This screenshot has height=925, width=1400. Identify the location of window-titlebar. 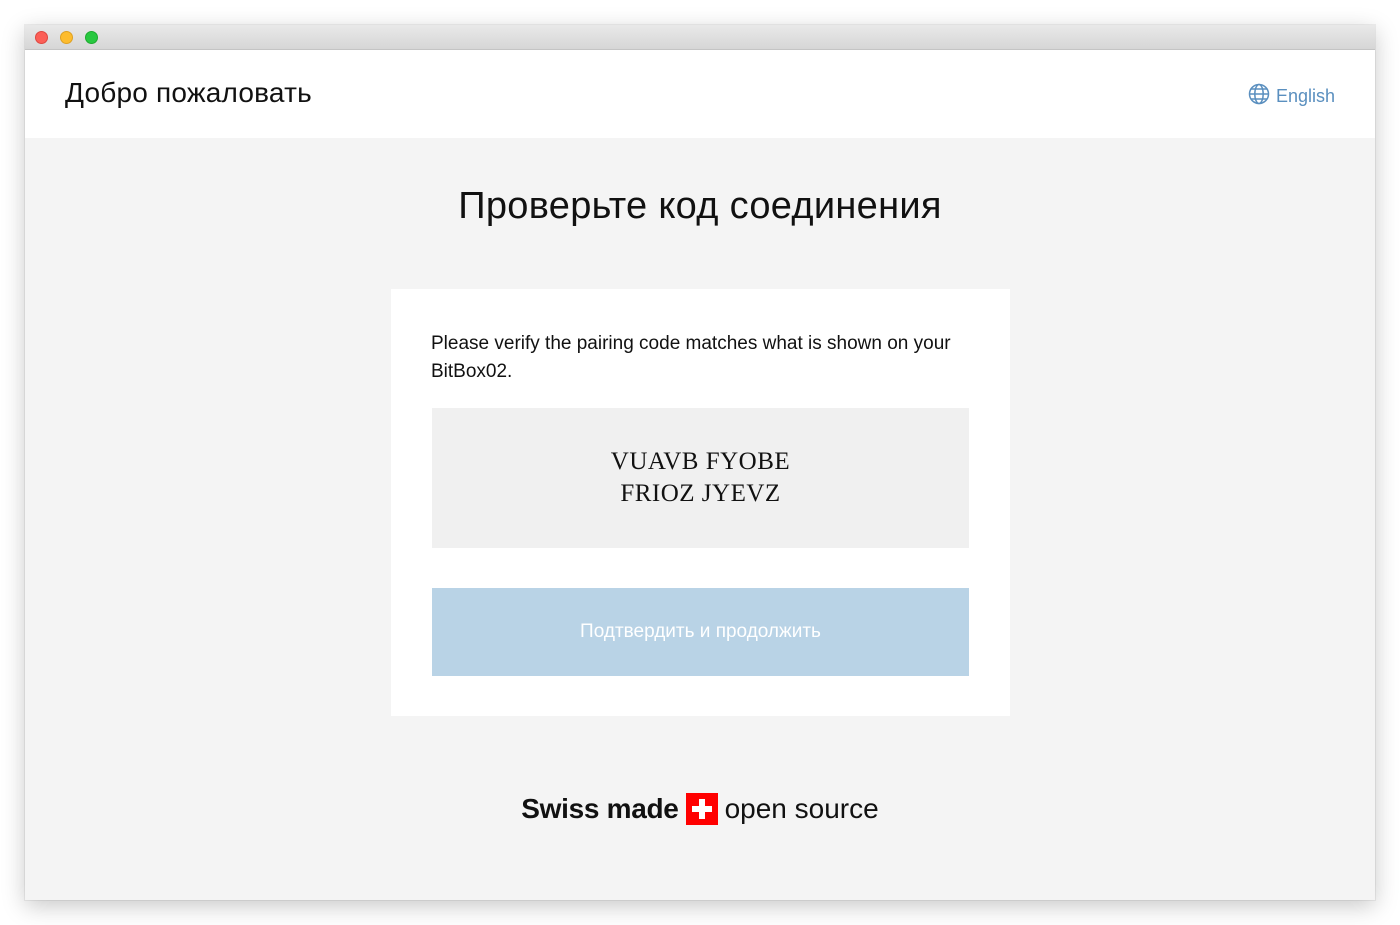
(700, 37).